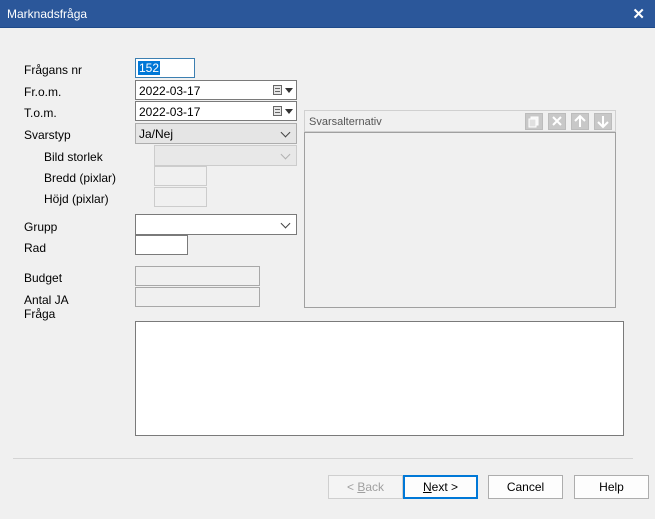  Describe the element at coordinates (611, 487) in the screenshot. I see `help-button: Help` at that location.